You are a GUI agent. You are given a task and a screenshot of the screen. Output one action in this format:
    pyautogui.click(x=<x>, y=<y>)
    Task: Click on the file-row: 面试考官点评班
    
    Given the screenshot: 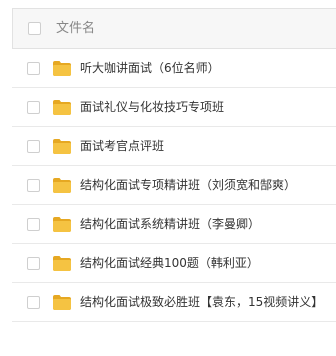 What is the action you would take?
    pyautogui.click(x=174, y=146)
    